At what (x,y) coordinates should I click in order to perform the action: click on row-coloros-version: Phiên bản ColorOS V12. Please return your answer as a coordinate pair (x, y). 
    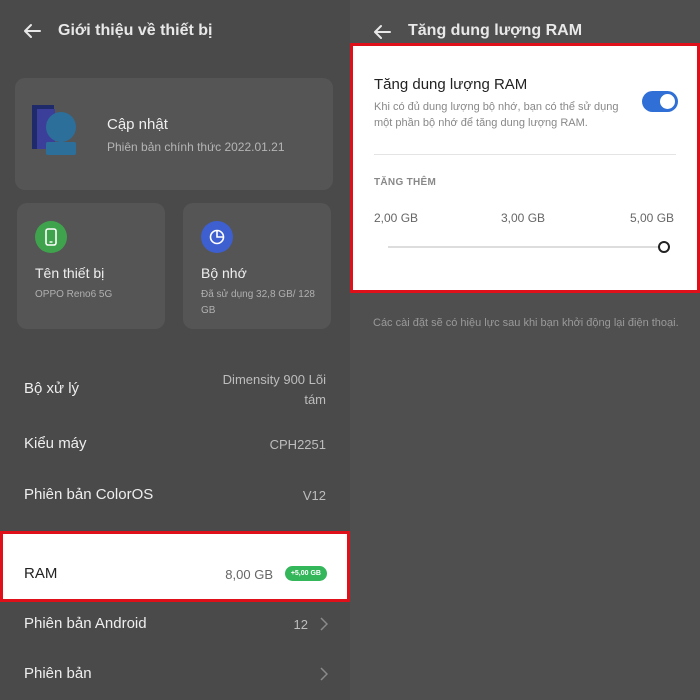
    Looking at the image, I should click on (175, 496).